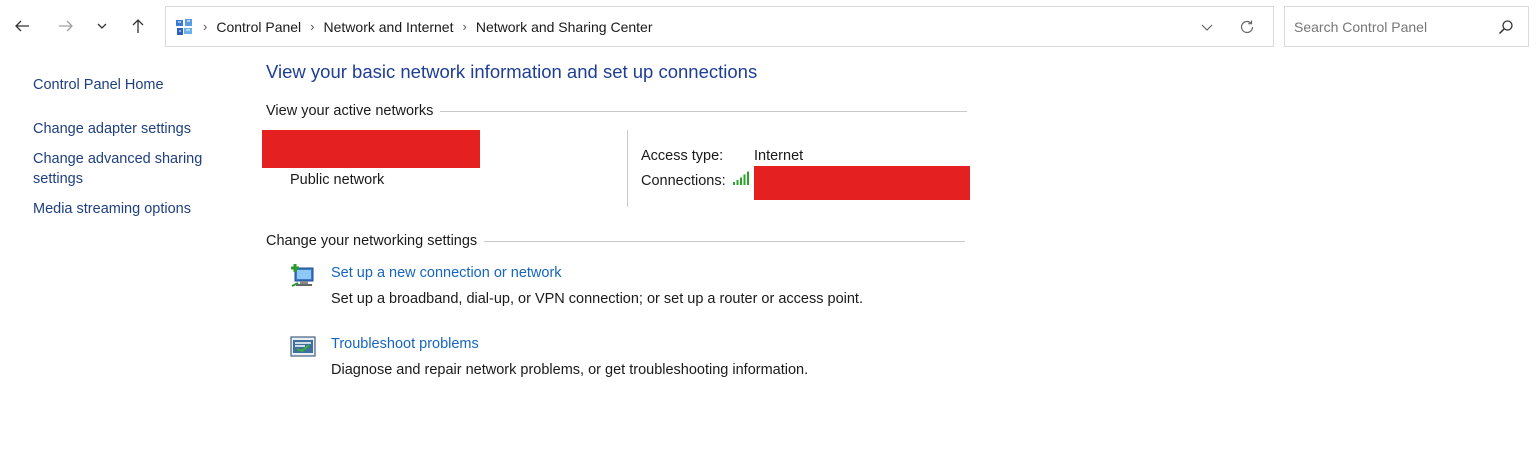 The width and height of the screenshot is (1536, 475). What do you see at coordinates (564, 27) in the screenshot?
I see `breadcrumb-network-and-sharing-center: Network and Sharing Center` at bounding box center [564, 27].